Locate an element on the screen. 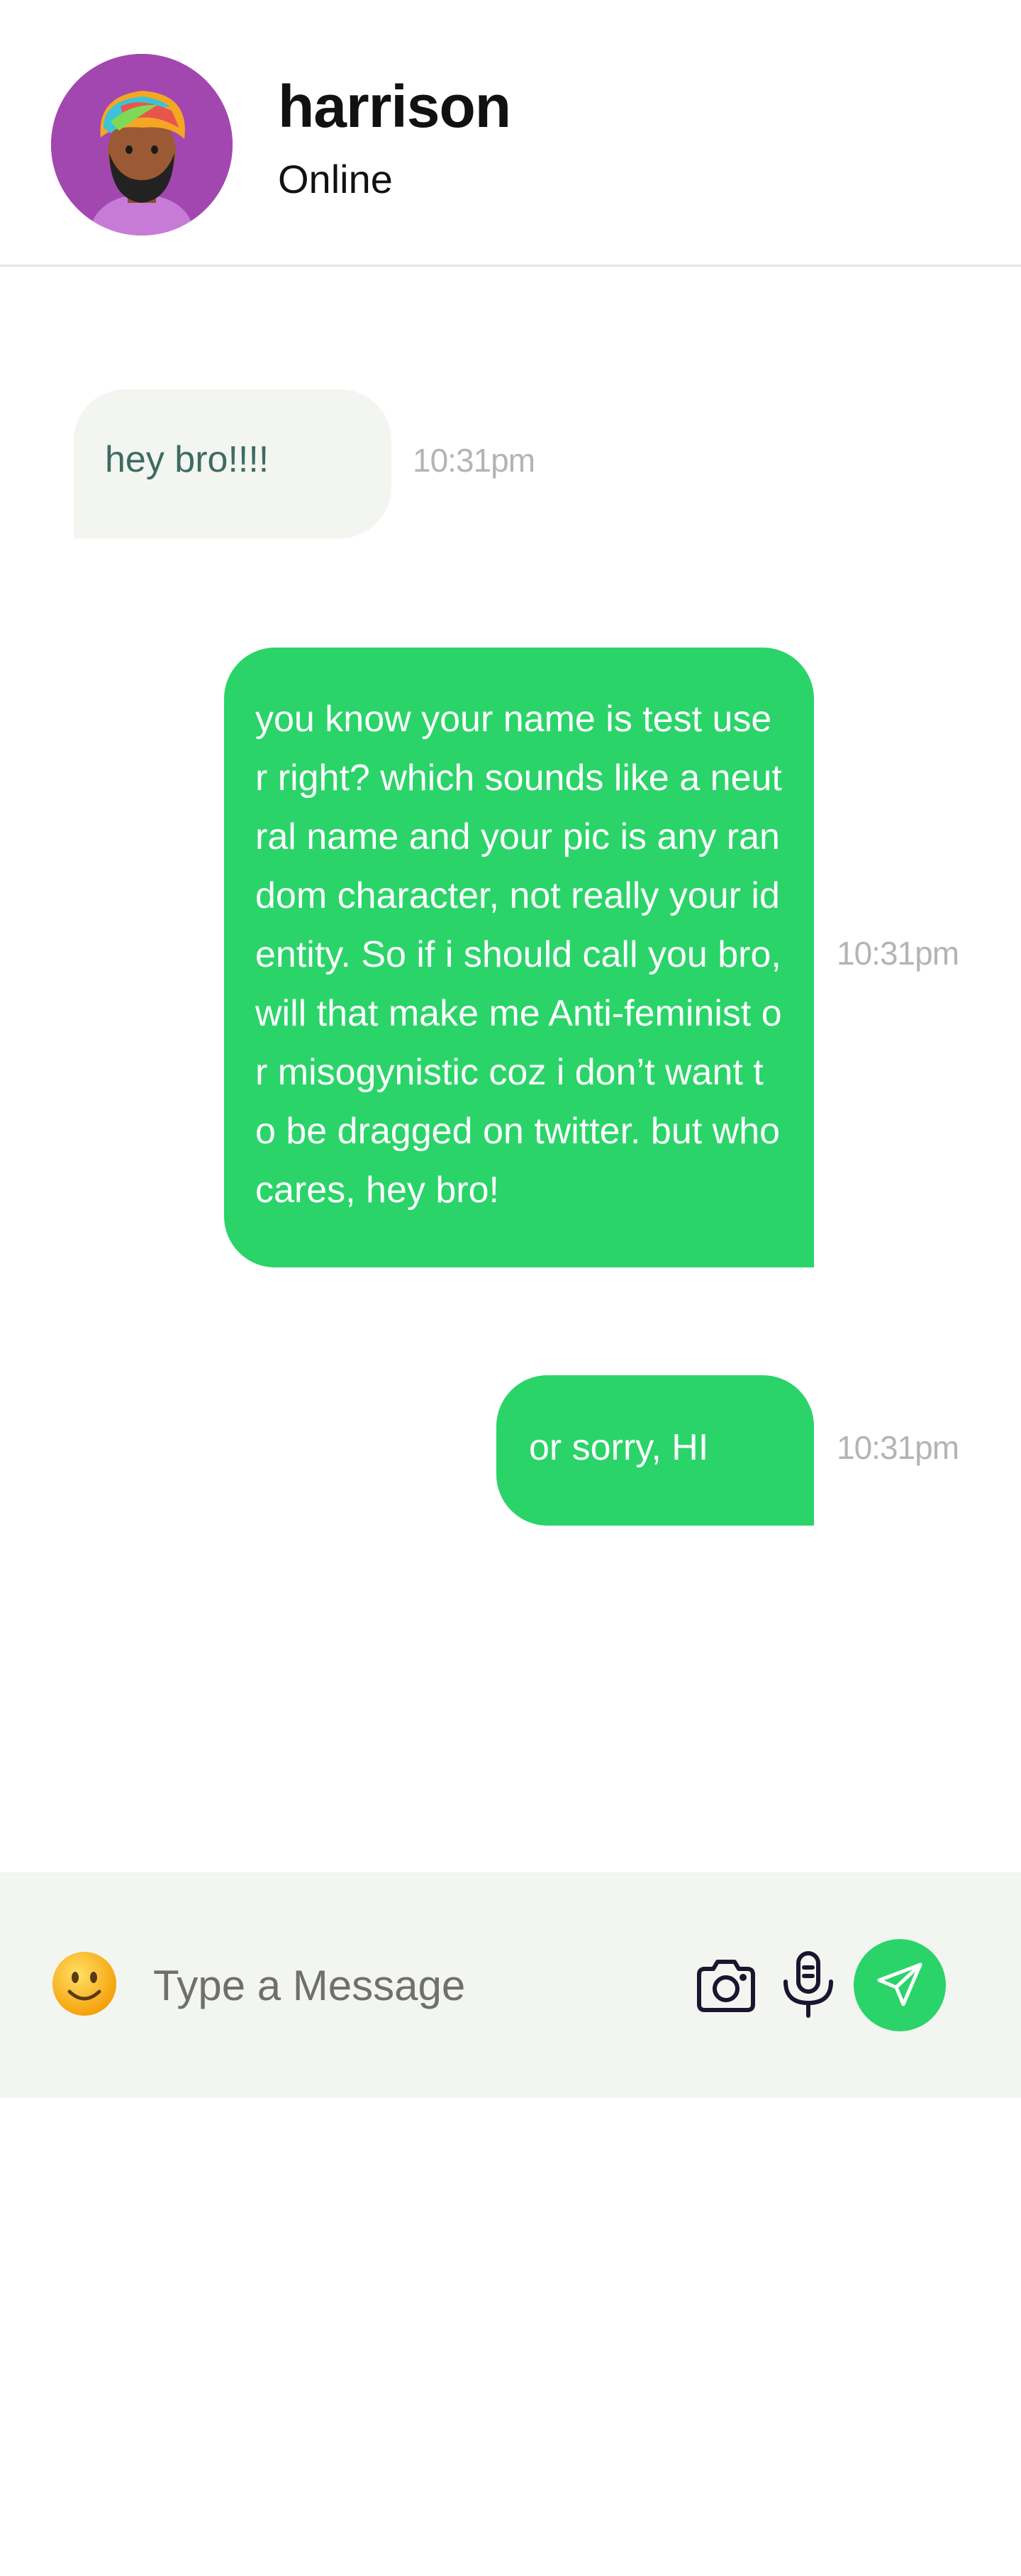  contact-name: harrison is located at coordinates (394, 106).